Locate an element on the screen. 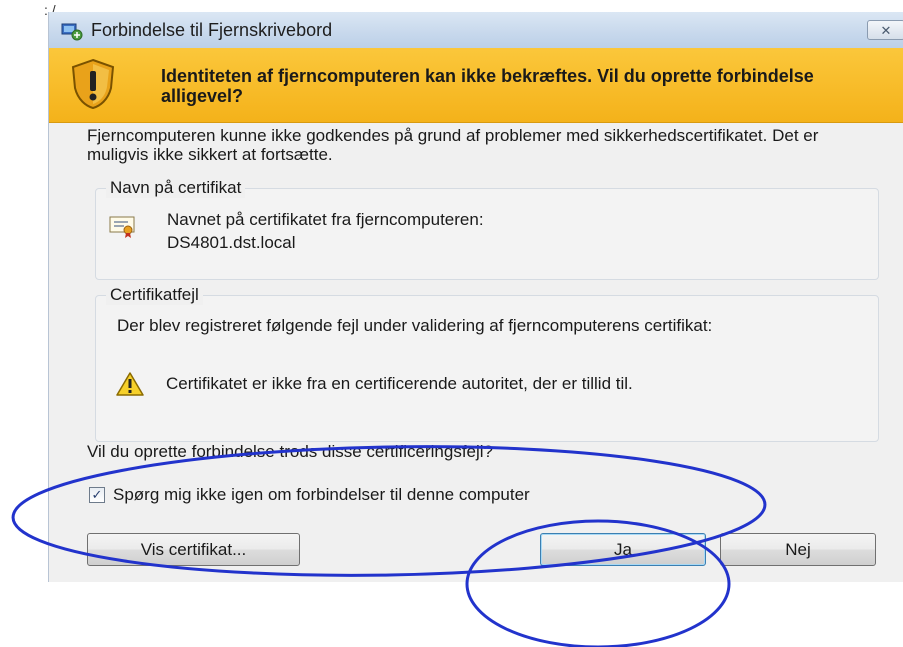  certificate-name-legend: Navn på certifikat is located at coordinates (176, 188).